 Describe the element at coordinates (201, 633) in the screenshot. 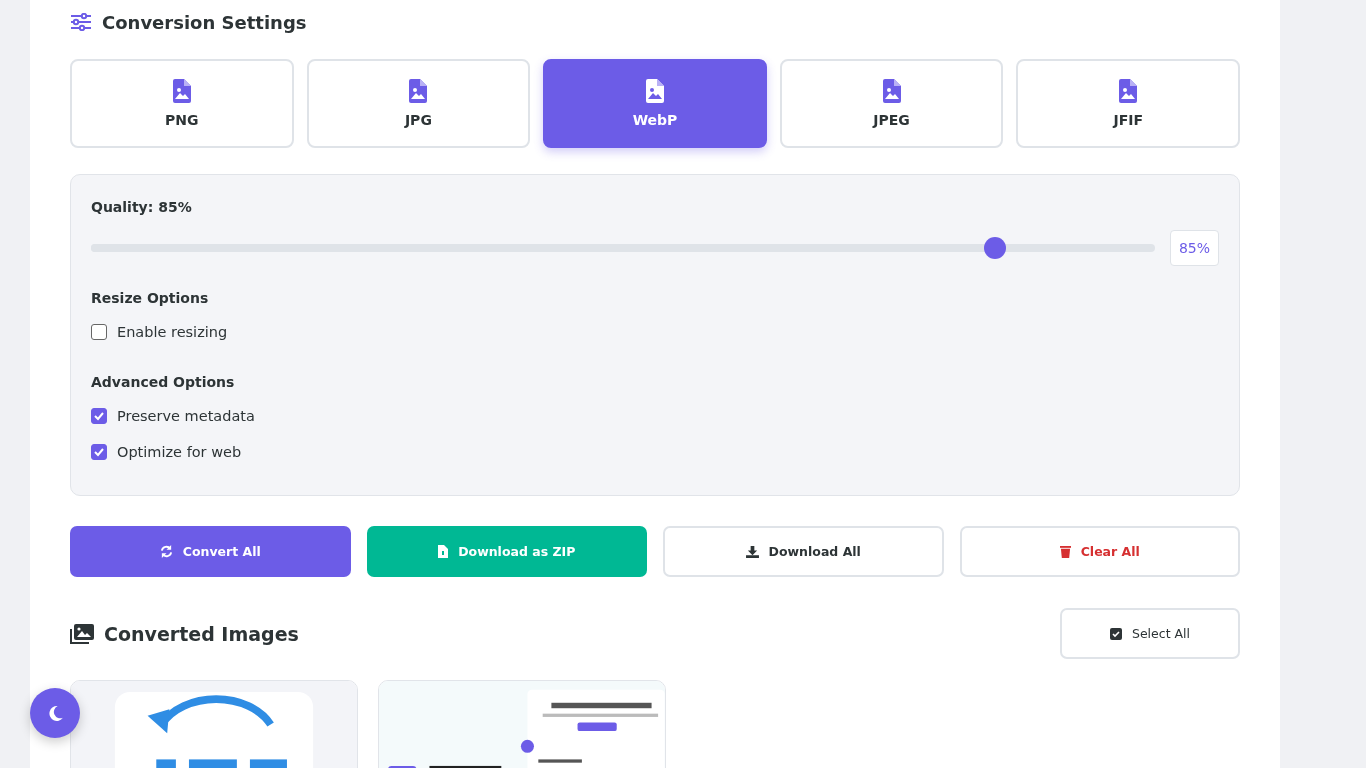

I see `section-title: Converted Images` at that location.